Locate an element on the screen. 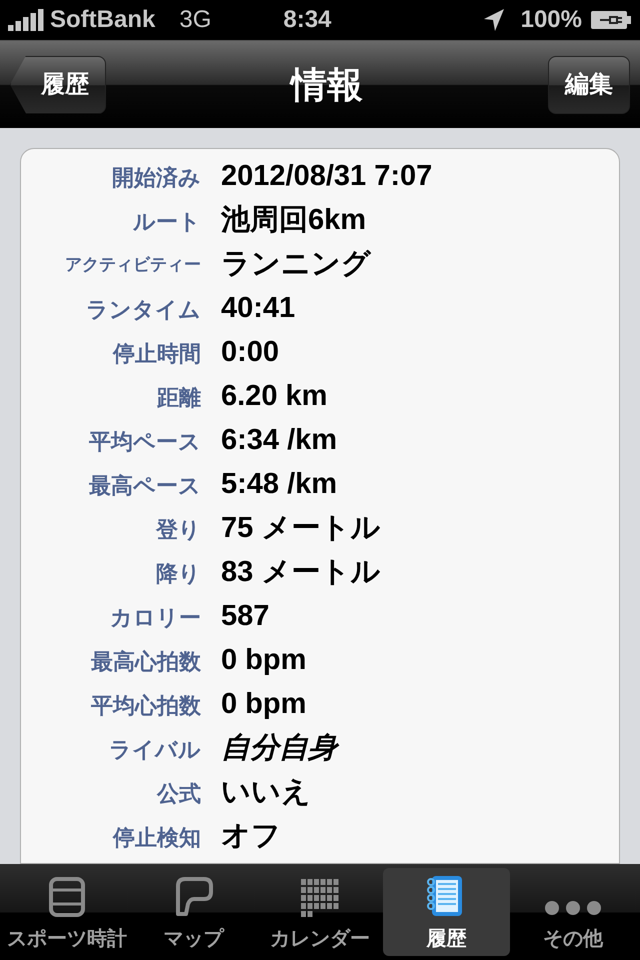  detail-label: 停止検知 is located at coordinates (156, 838).